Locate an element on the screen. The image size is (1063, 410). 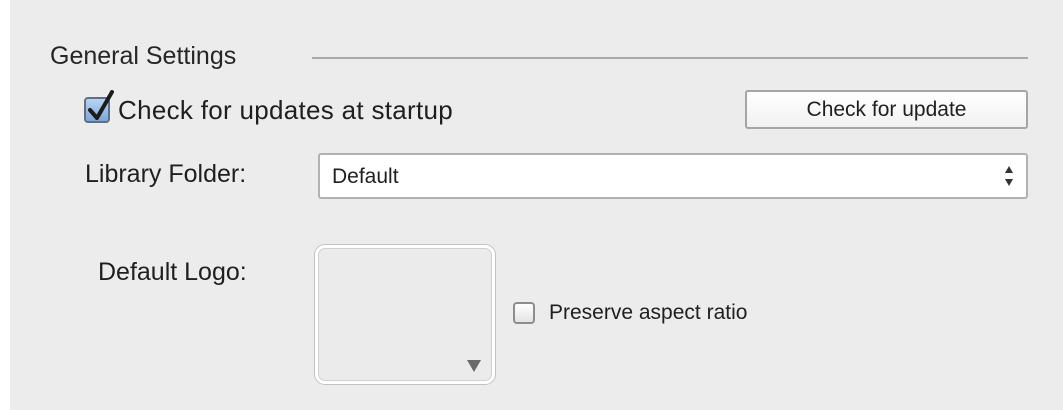
check-updates-label: Check for updates at startup is located at coordinates (285, 110).